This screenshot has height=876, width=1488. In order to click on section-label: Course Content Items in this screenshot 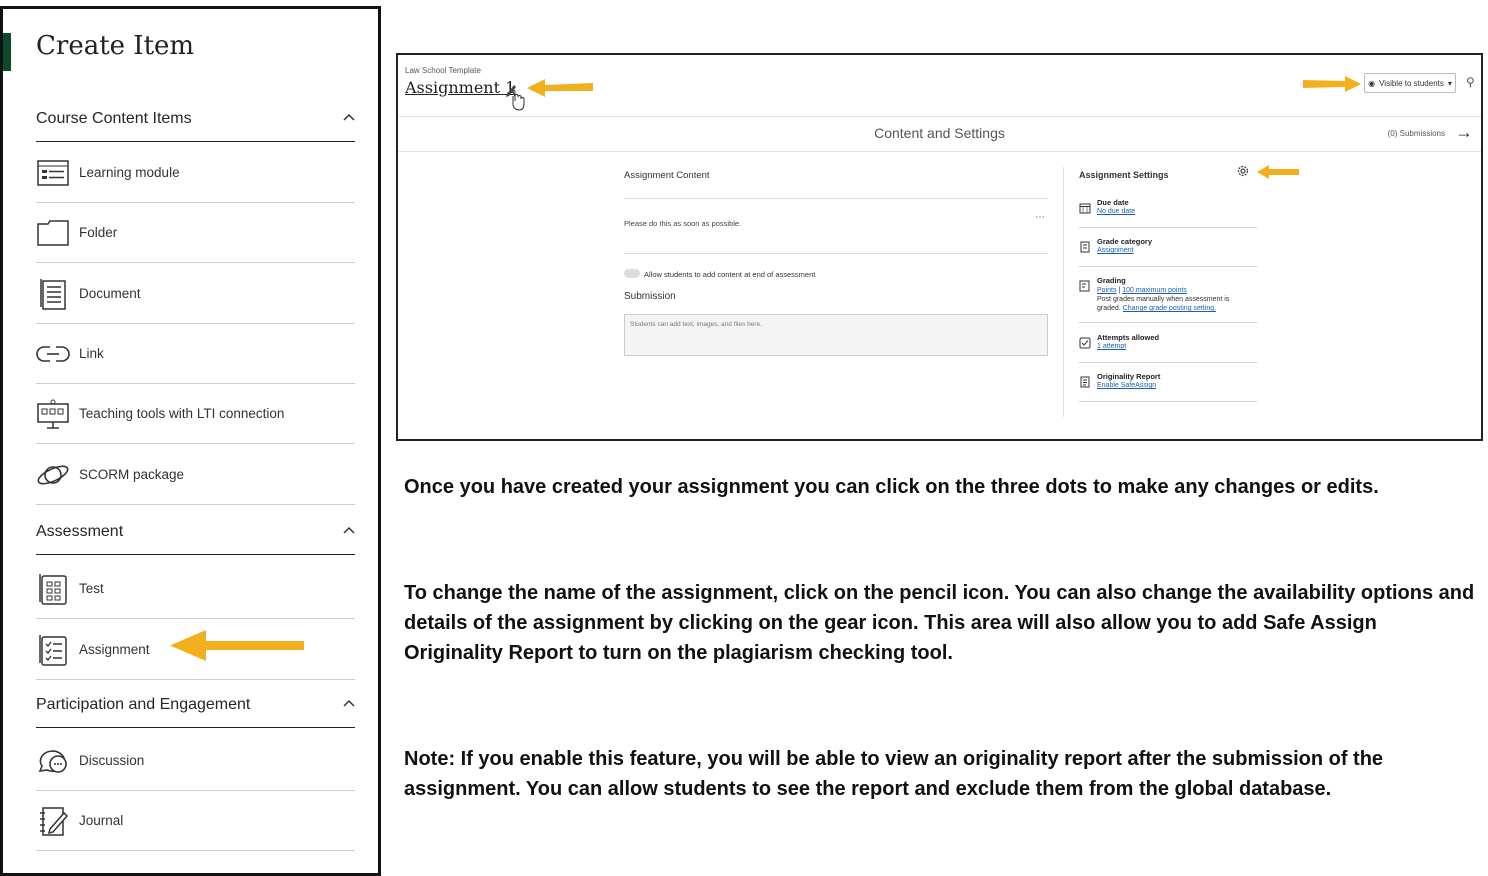, I will do `click(114, 118)`.